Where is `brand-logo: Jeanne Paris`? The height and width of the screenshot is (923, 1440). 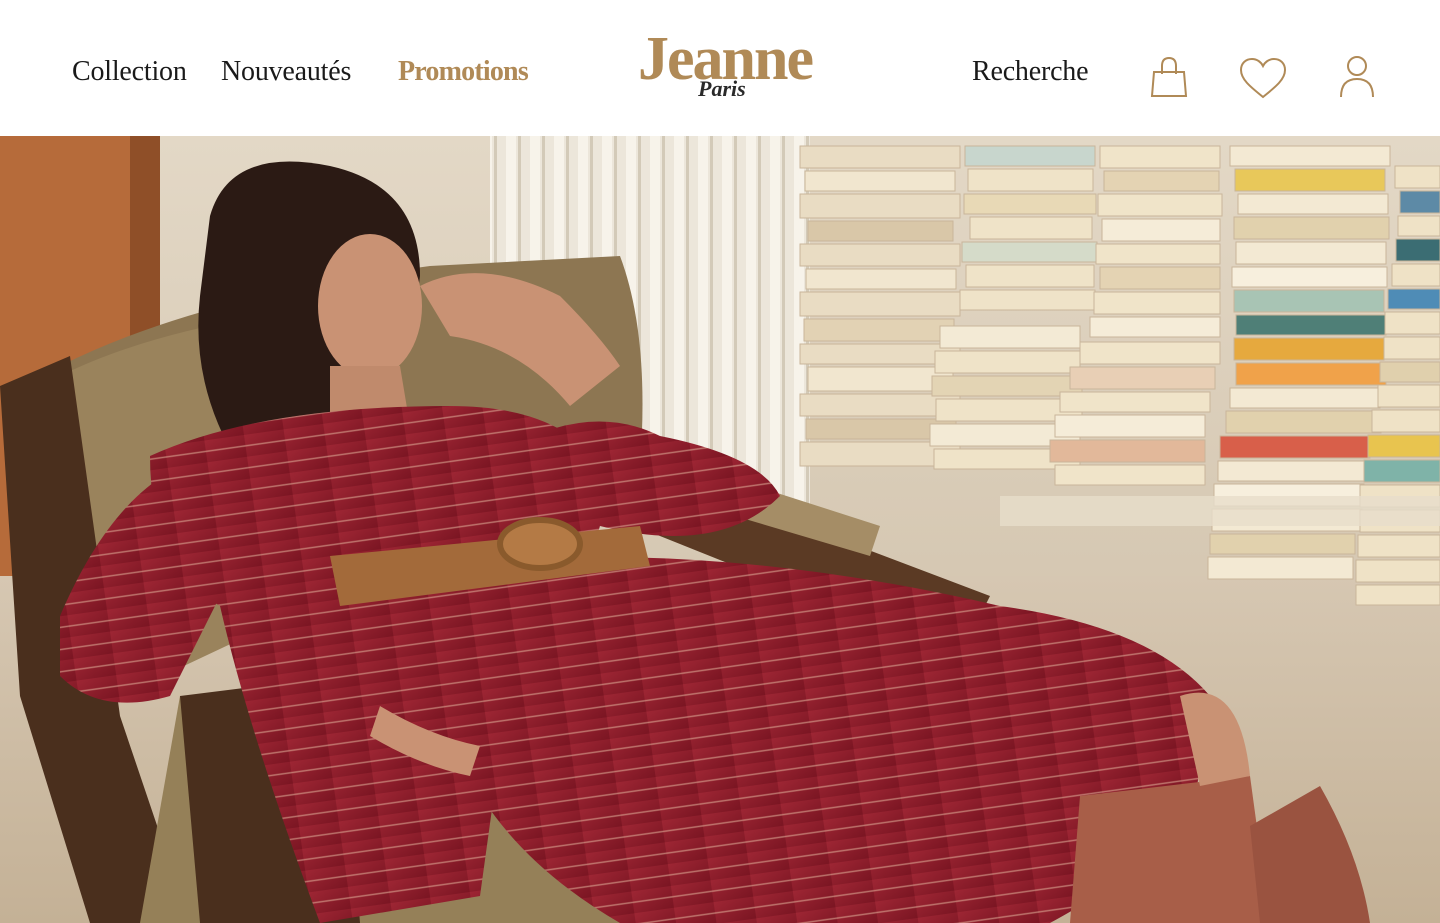 brand-logo: Jeanne Paris is located at coordinates (723, 66).